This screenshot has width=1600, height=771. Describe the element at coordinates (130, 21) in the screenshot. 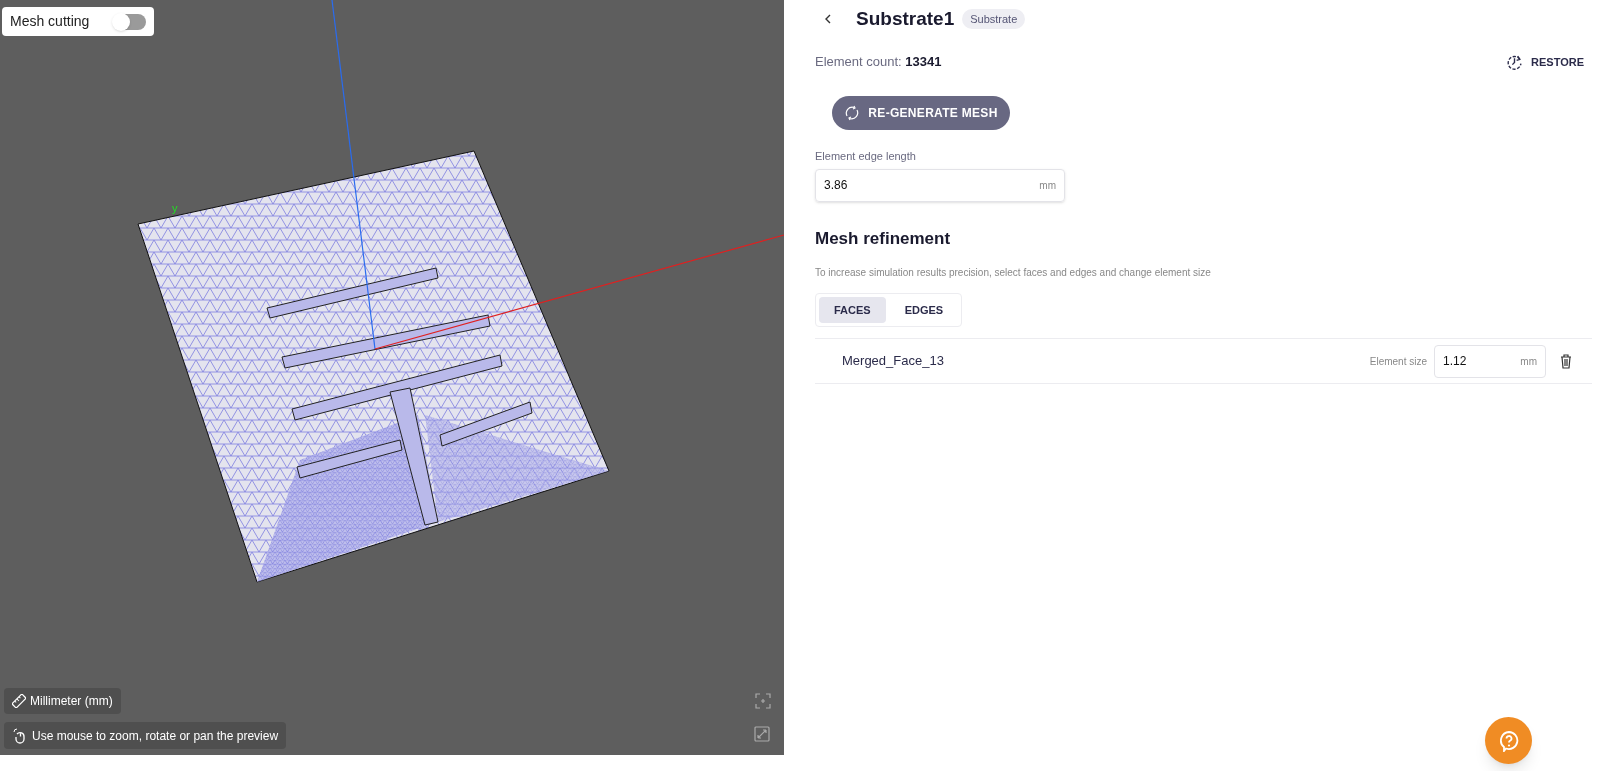

I see `mesh-cutting-toggle` at that location.